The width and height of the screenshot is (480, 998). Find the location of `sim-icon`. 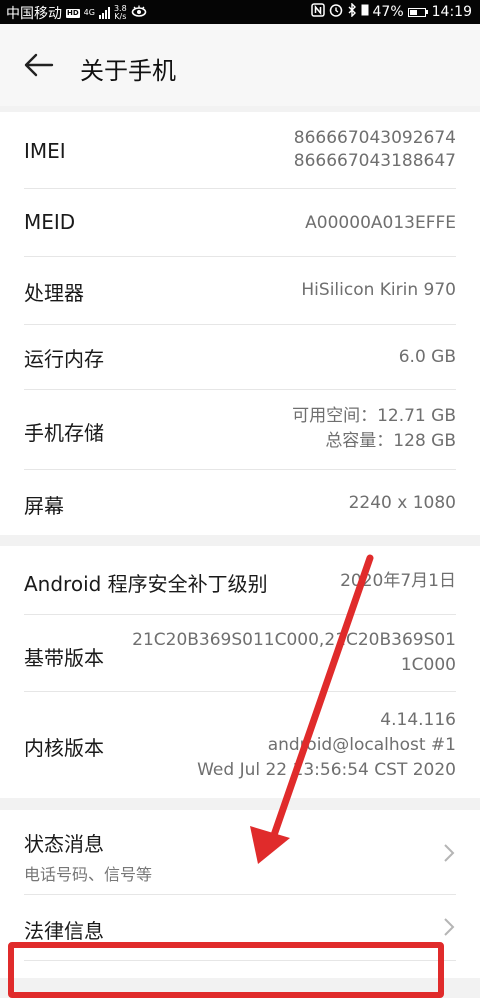

sim-icon is located at coordinates (365, 12).